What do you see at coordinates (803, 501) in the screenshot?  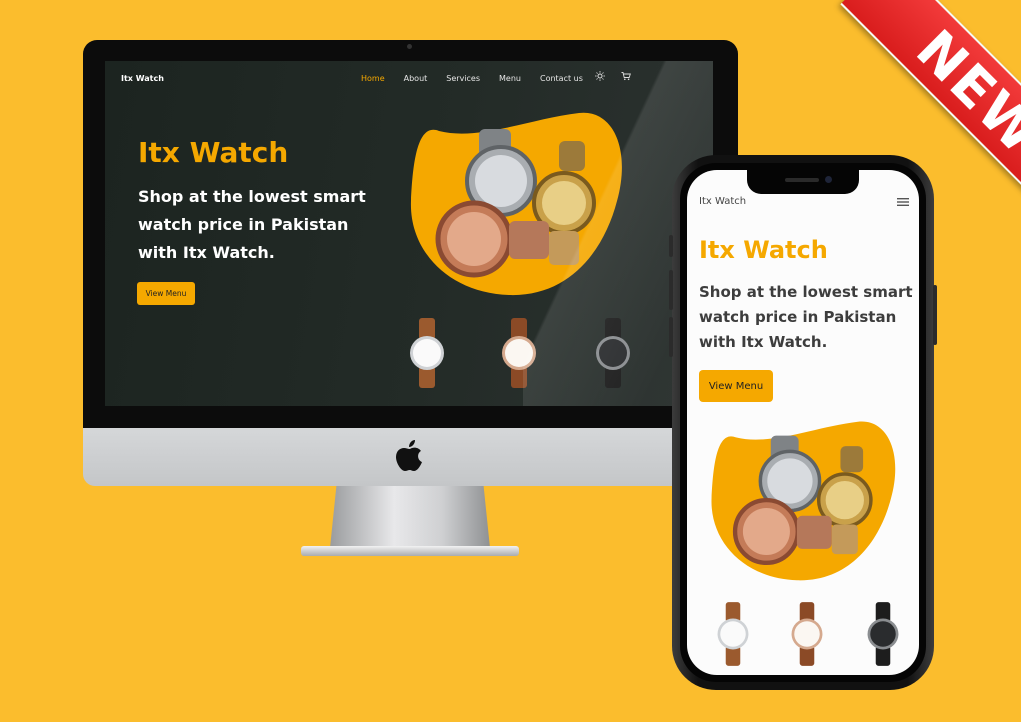 I see `mobile-hero-watches-image` at bounding box center [803, 501].